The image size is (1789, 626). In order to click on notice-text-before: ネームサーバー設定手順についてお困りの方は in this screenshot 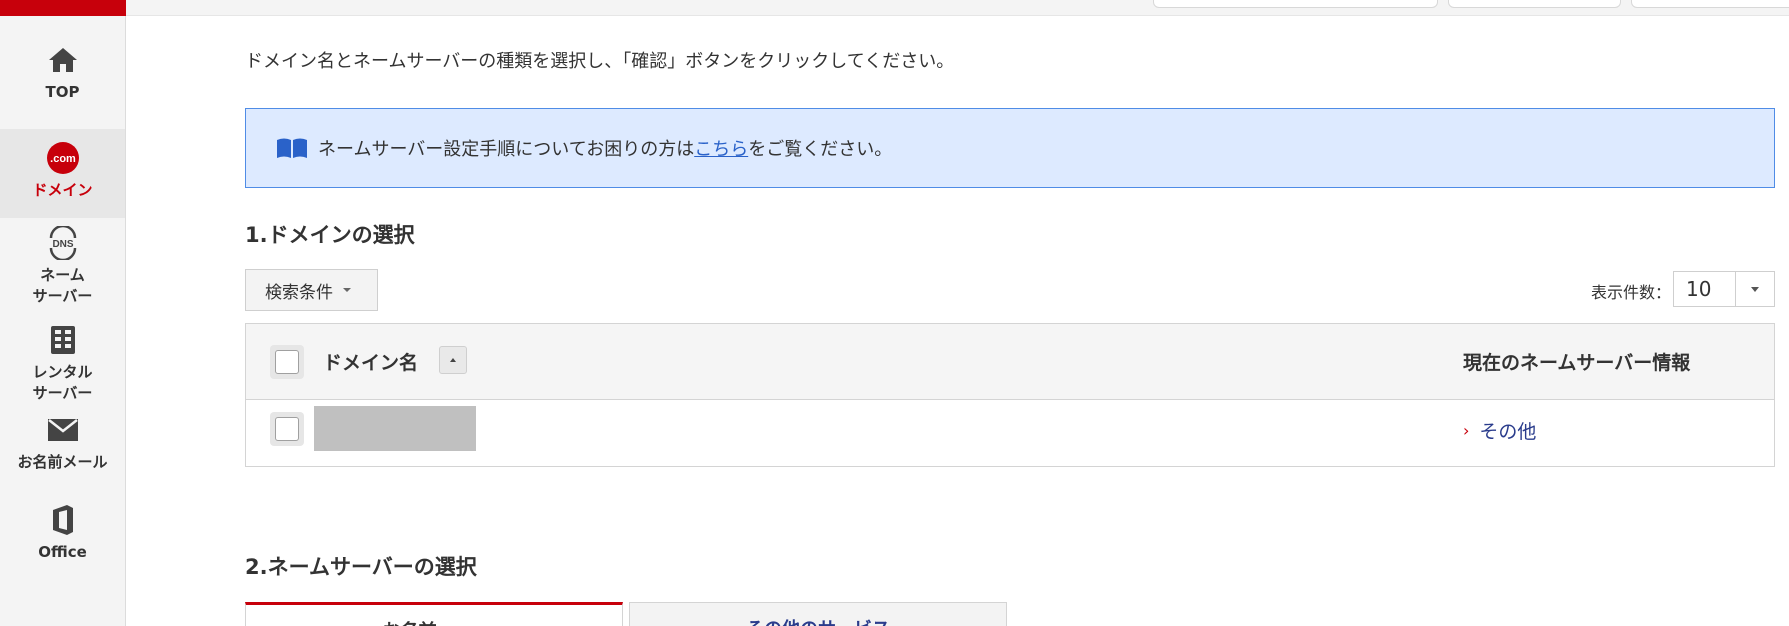, I will do `click(506, 149)`.